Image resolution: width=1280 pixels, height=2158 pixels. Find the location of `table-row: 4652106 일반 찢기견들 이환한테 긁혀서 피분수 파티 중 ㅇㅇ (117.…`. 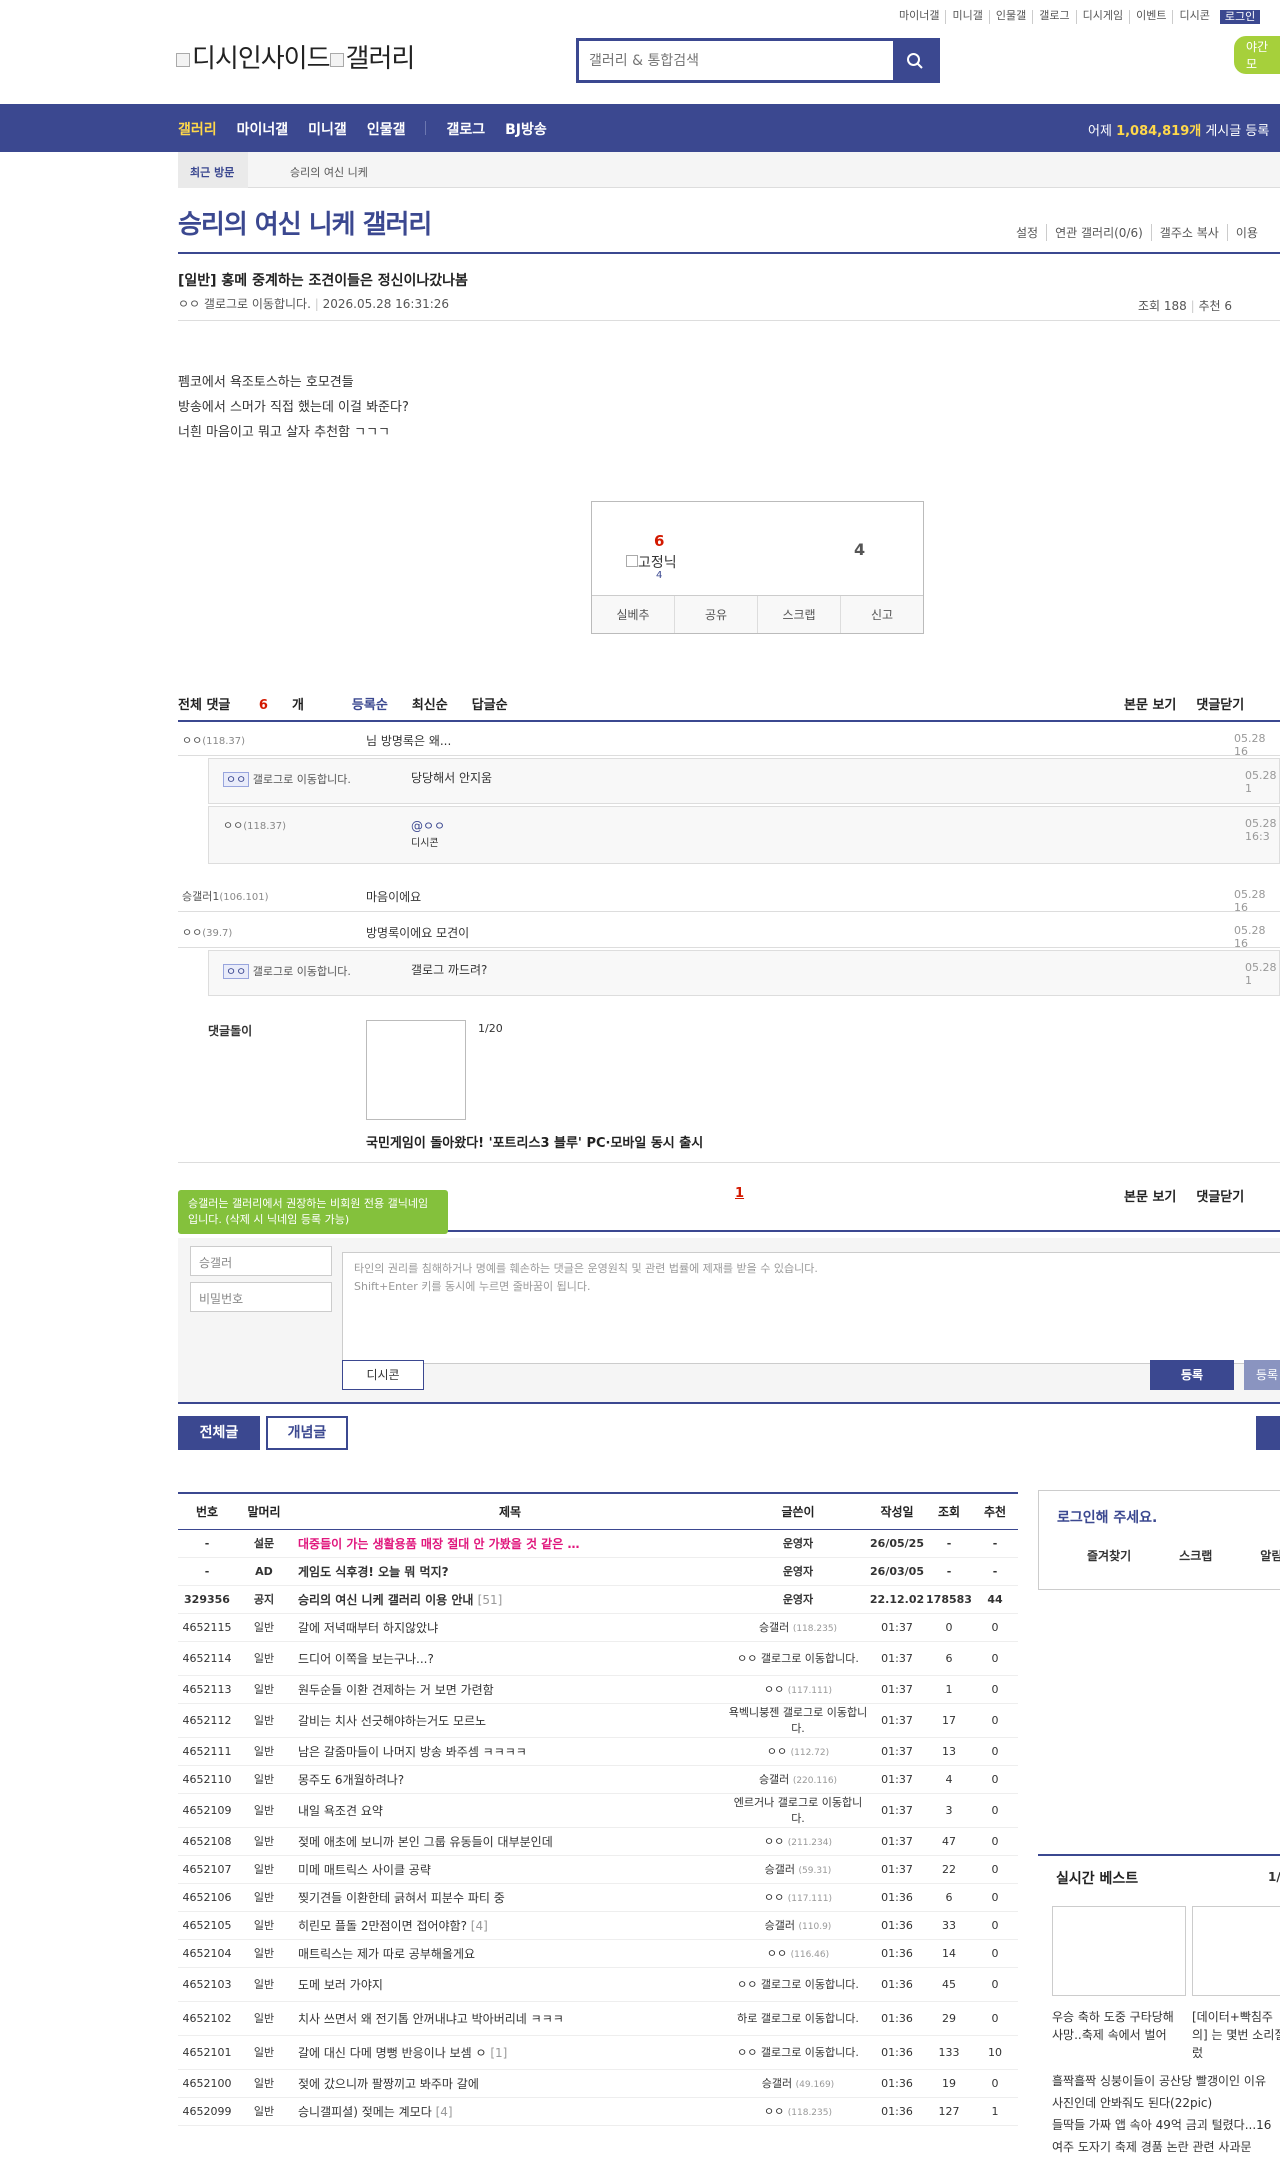

table-row: 4652106 일반 찢기견들 이환한테 긁혀서 피분수 파티 중 ㅇㅇ (117.… is located at coordinates (598, 1897).